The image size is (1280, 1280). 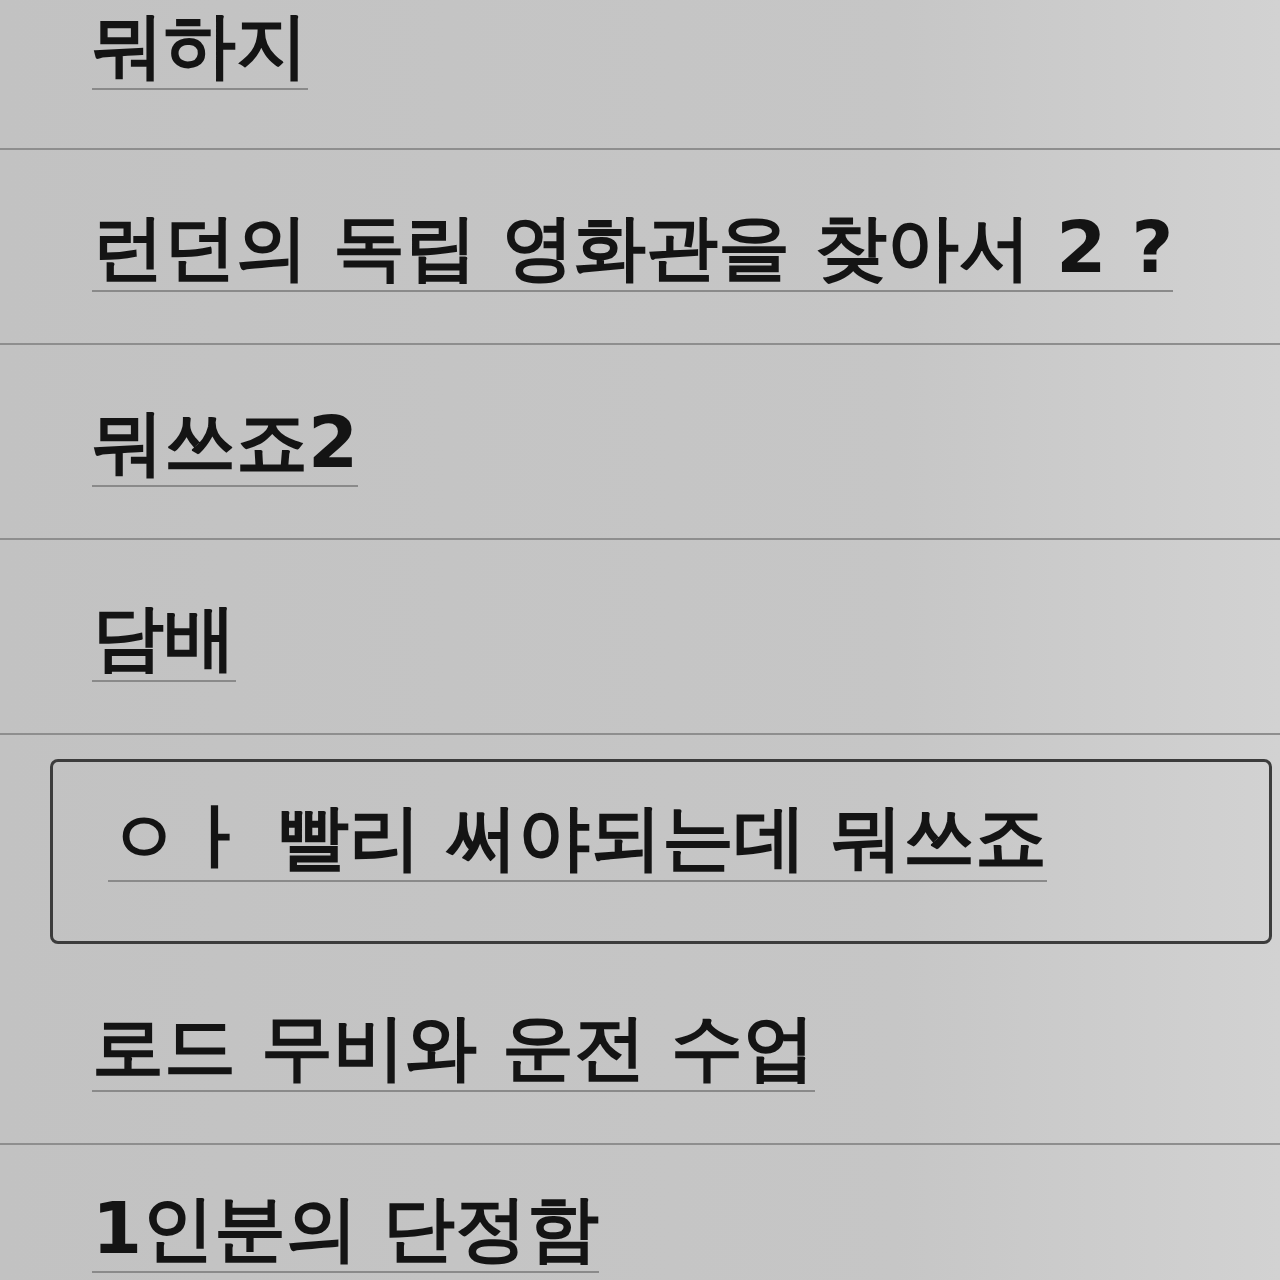 What do you see at coordinates (225, 446) in the screenshot?
I see `list-item-title: 뭐쓰죠2` at bounding box center [225, 446].